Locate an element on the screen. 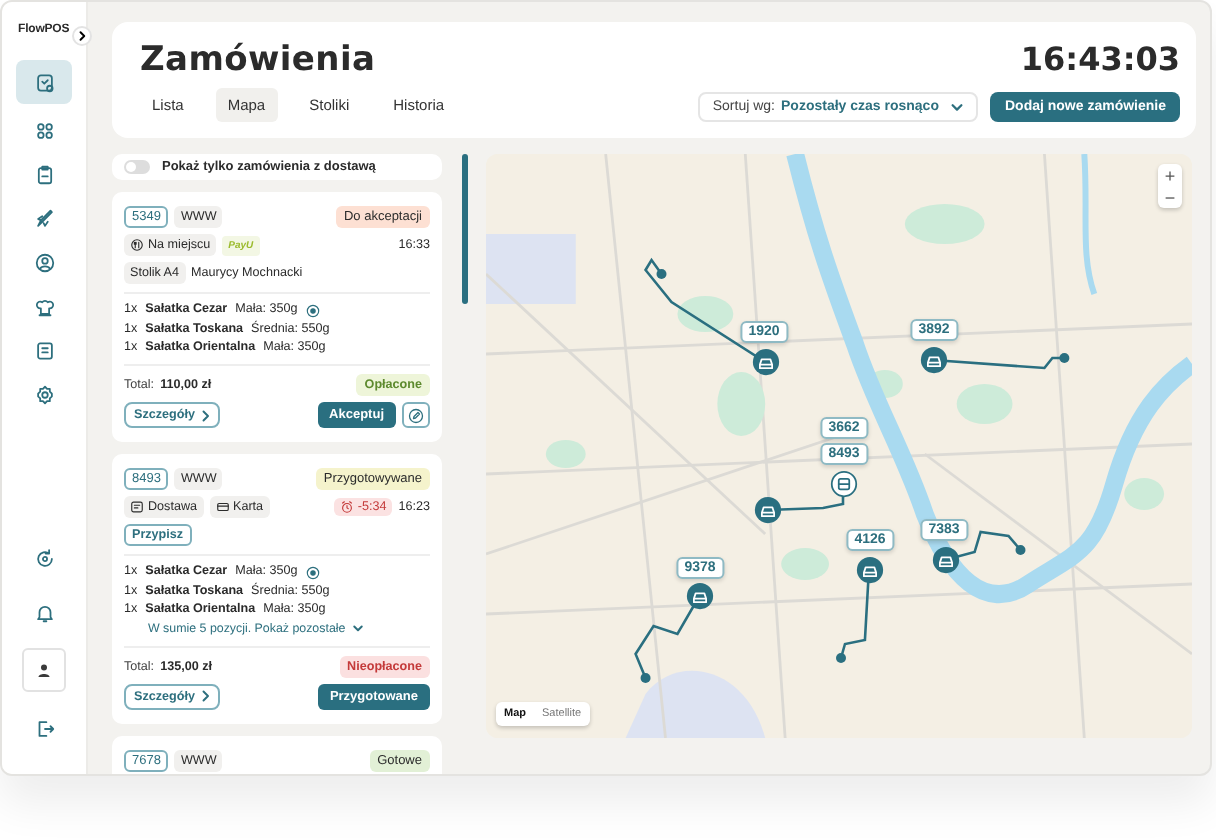 The height and width of the screenshot is (840, 1216). pencil-icon is located at coordinates (416, 415).